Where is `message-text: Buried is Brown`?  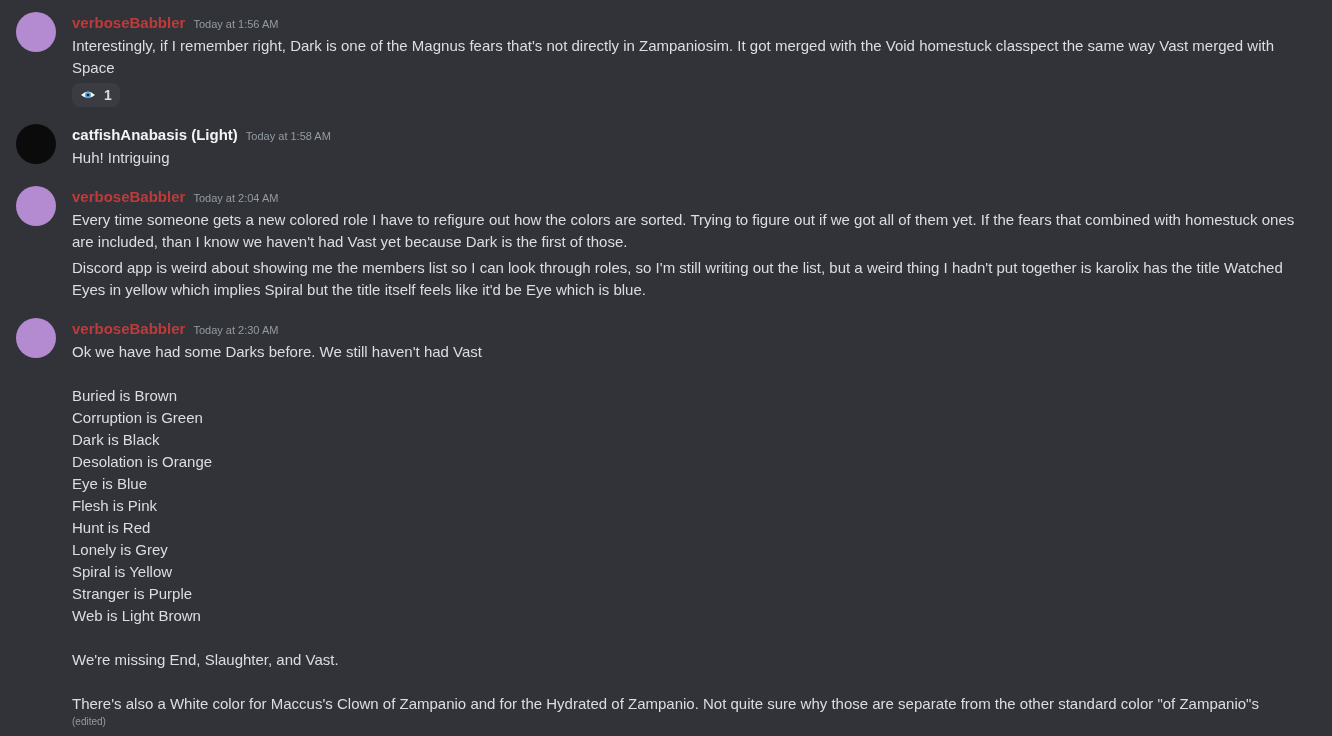 message-text: Buried is Brown is located at coordinates (125, 396).